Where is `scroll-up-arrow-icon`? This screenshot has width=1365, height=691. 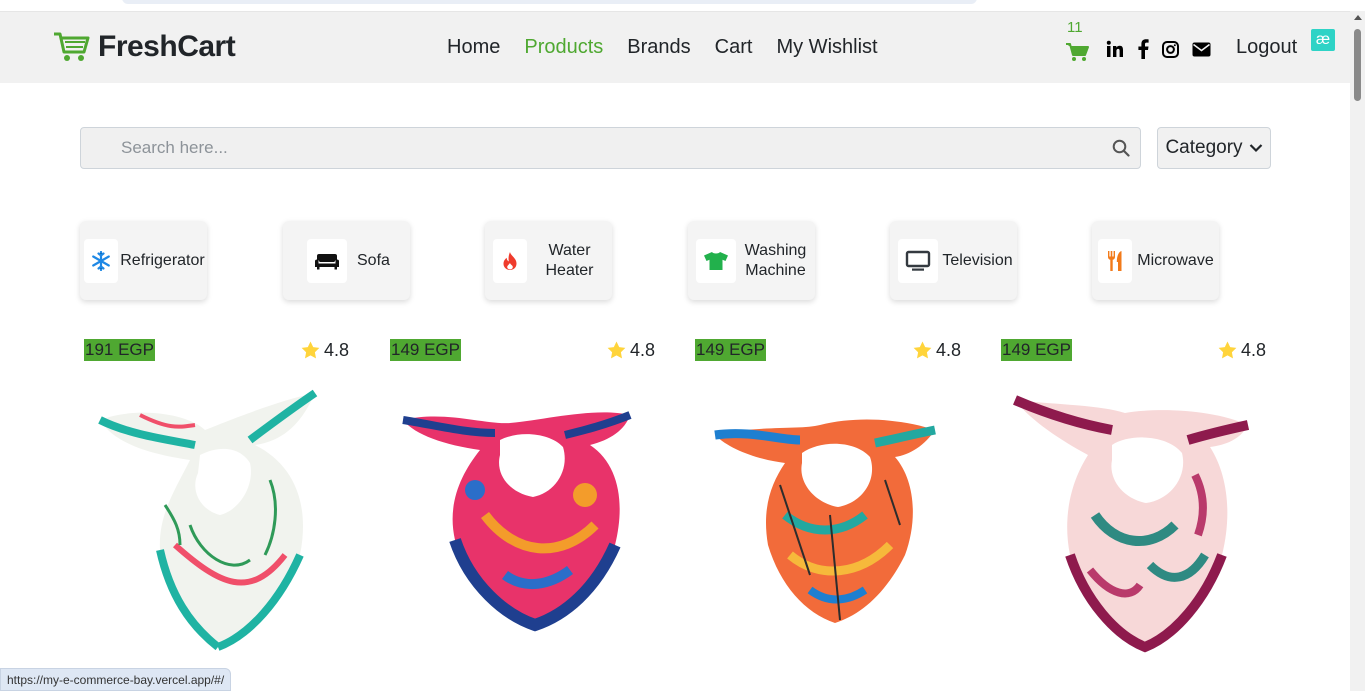 scroll-up-arrow-icon is located at coordinates (1358, 17).